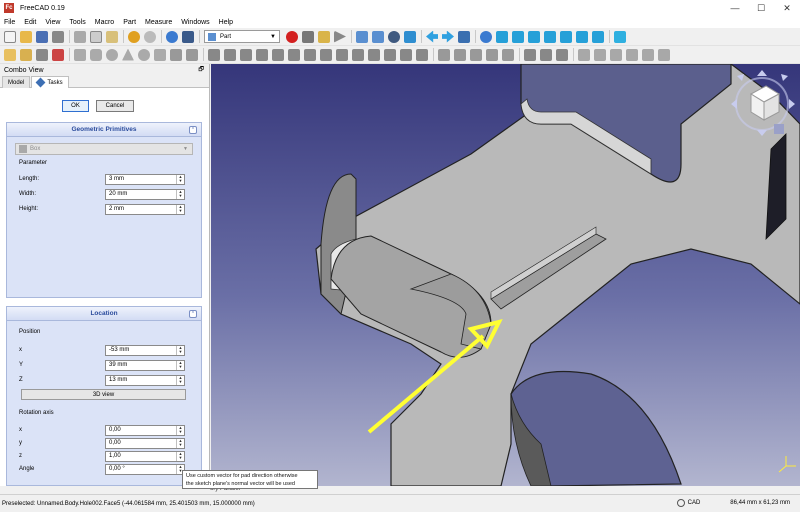 This screenshot has width=800, height=512. What do you see at coordinates (26, 36) in the screenshot?
I see `open-icon` at bounding box center [26, 36].